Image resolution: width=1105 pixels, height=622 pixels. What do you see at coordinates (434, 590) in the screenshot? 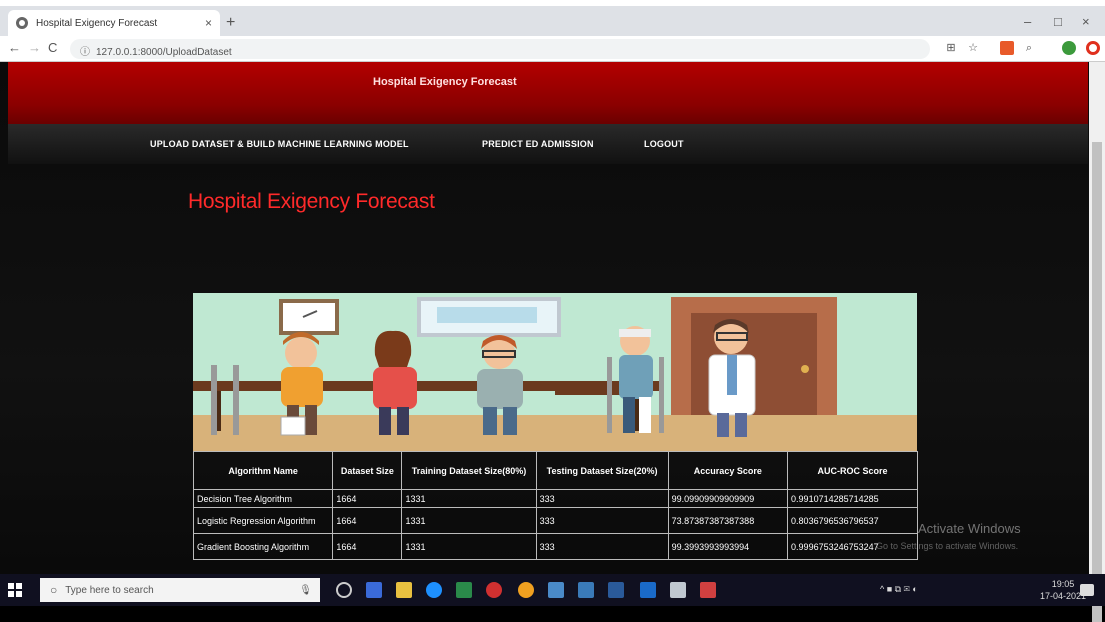
I see `edge-icon` at bounding box center [434, 590].